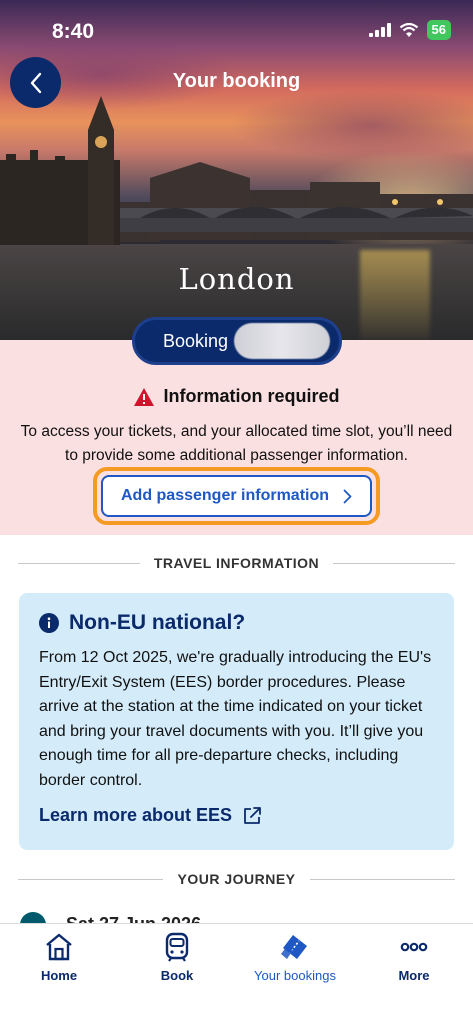 This screenshot has height=1024, width=473. I want to click on status-time: 8:40, so click(73, 31).